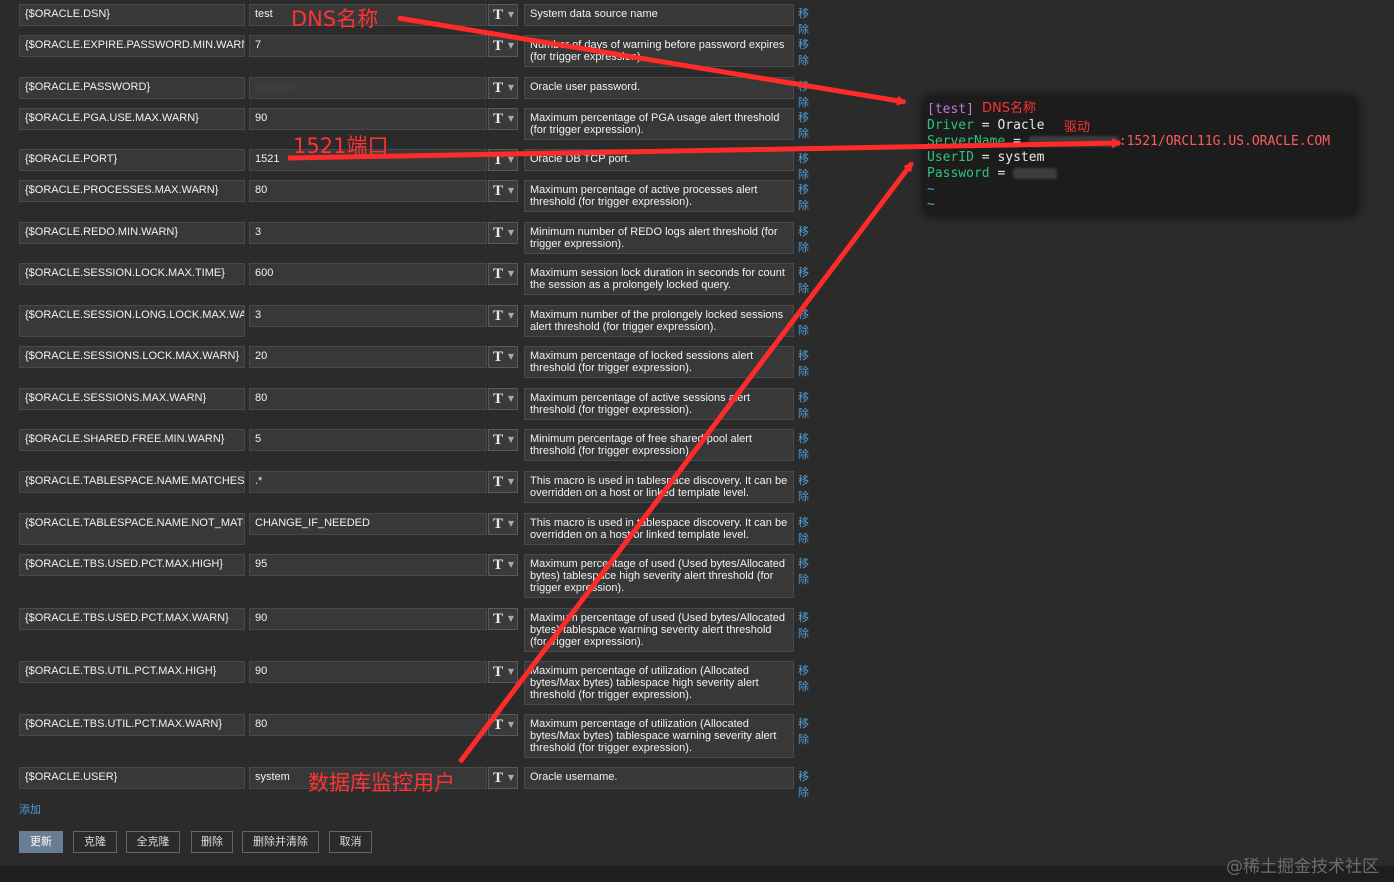 The image size is (1394, 882). Describe the element at coordinates (368, 524) in the screenshot. I see `macro-value-field: CHANGE_IF_NEEDED` at that location.